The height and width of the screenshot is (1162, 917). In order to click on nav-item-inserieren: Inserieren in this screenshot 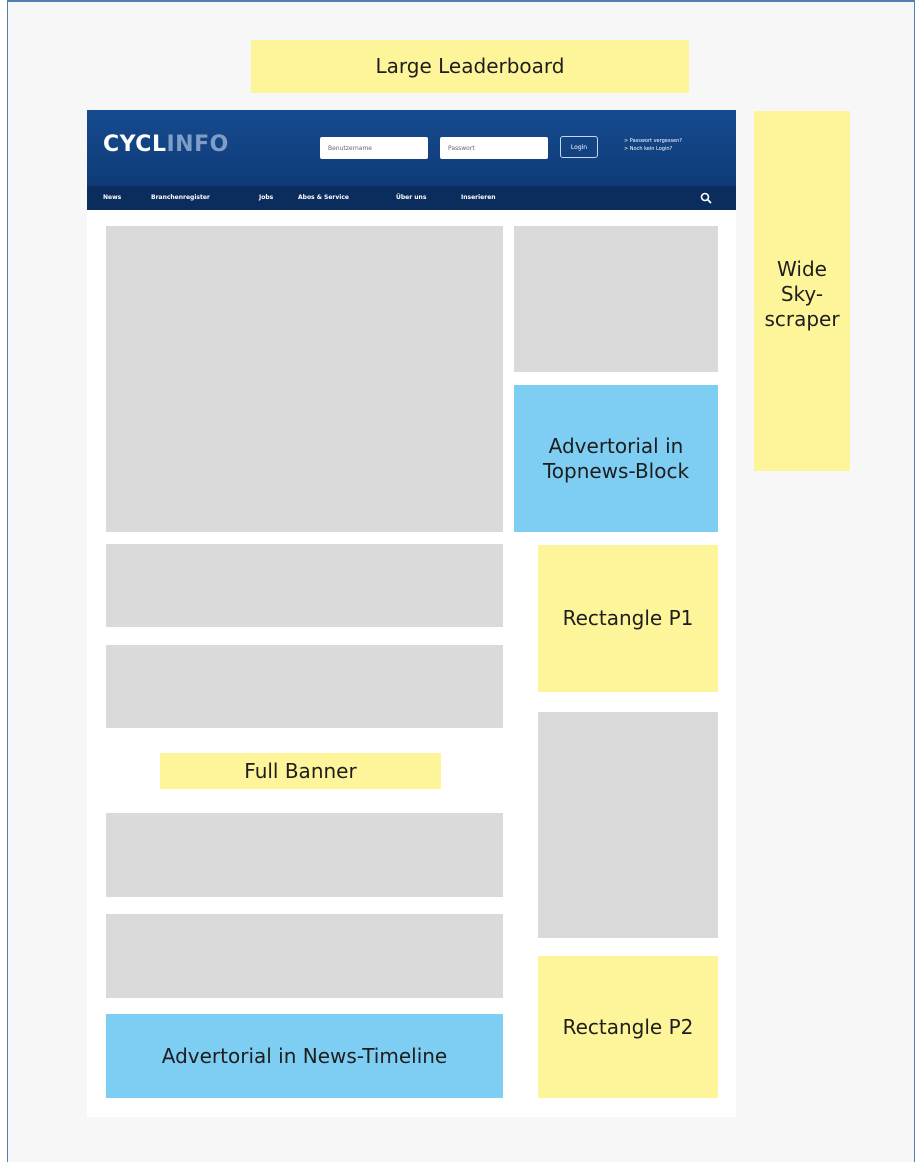, I will do `click(478, 197)`.